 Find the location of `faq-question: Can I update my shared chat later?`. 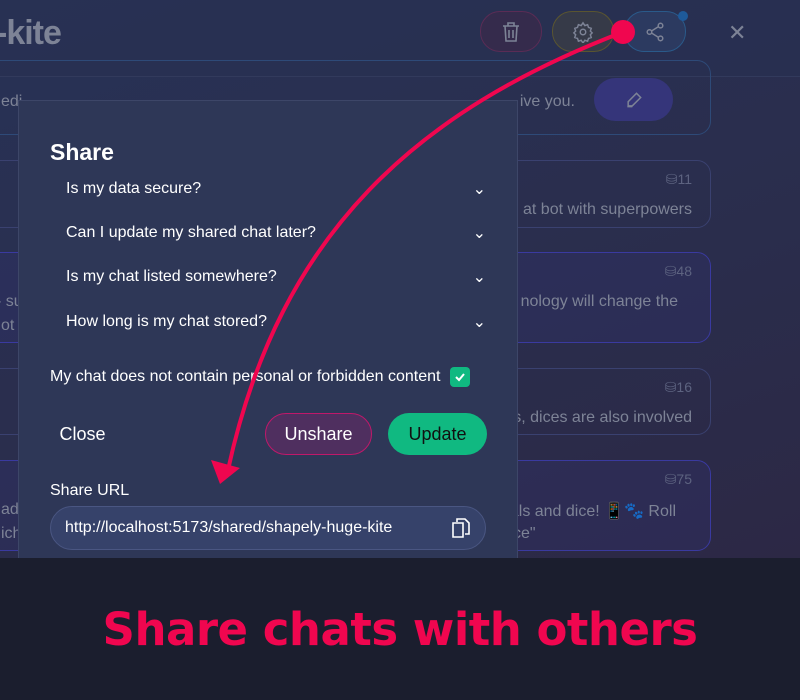

faq-question: Can I update my shared chat later? is located at coordinates (191, 232).